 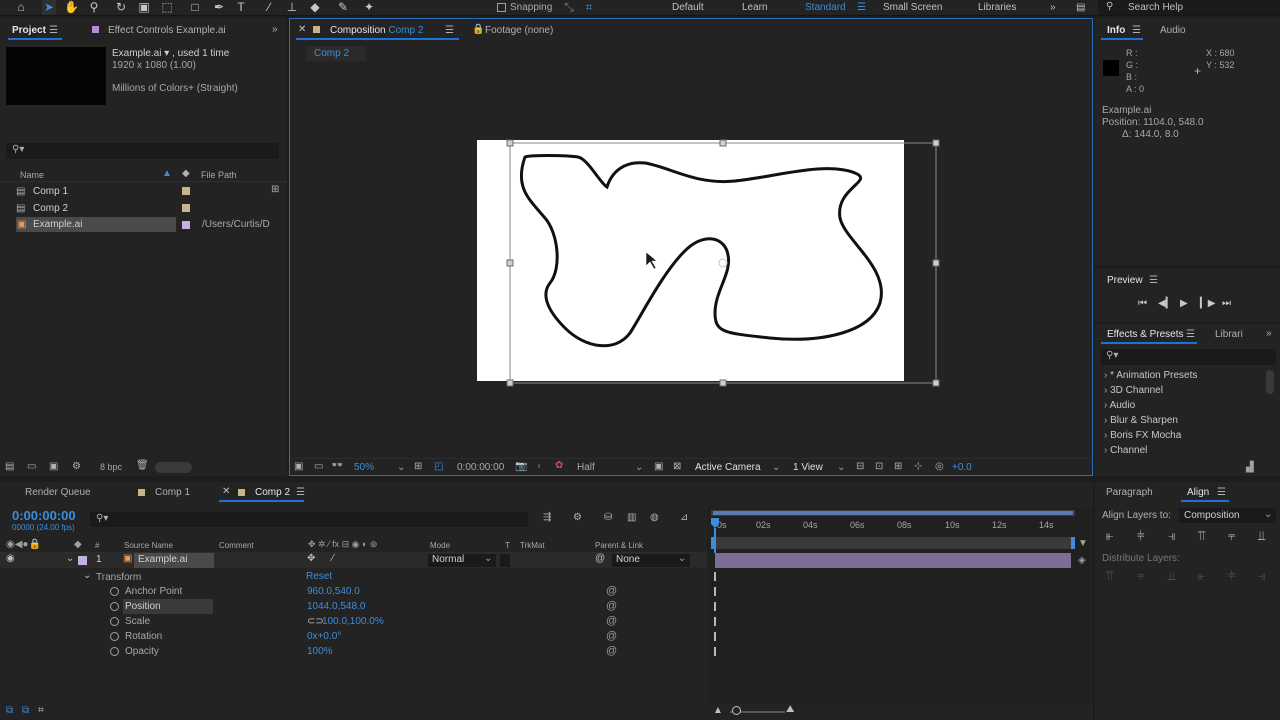 I want to click on selection-tool-icon: ➤, so click(x=49, y=7).